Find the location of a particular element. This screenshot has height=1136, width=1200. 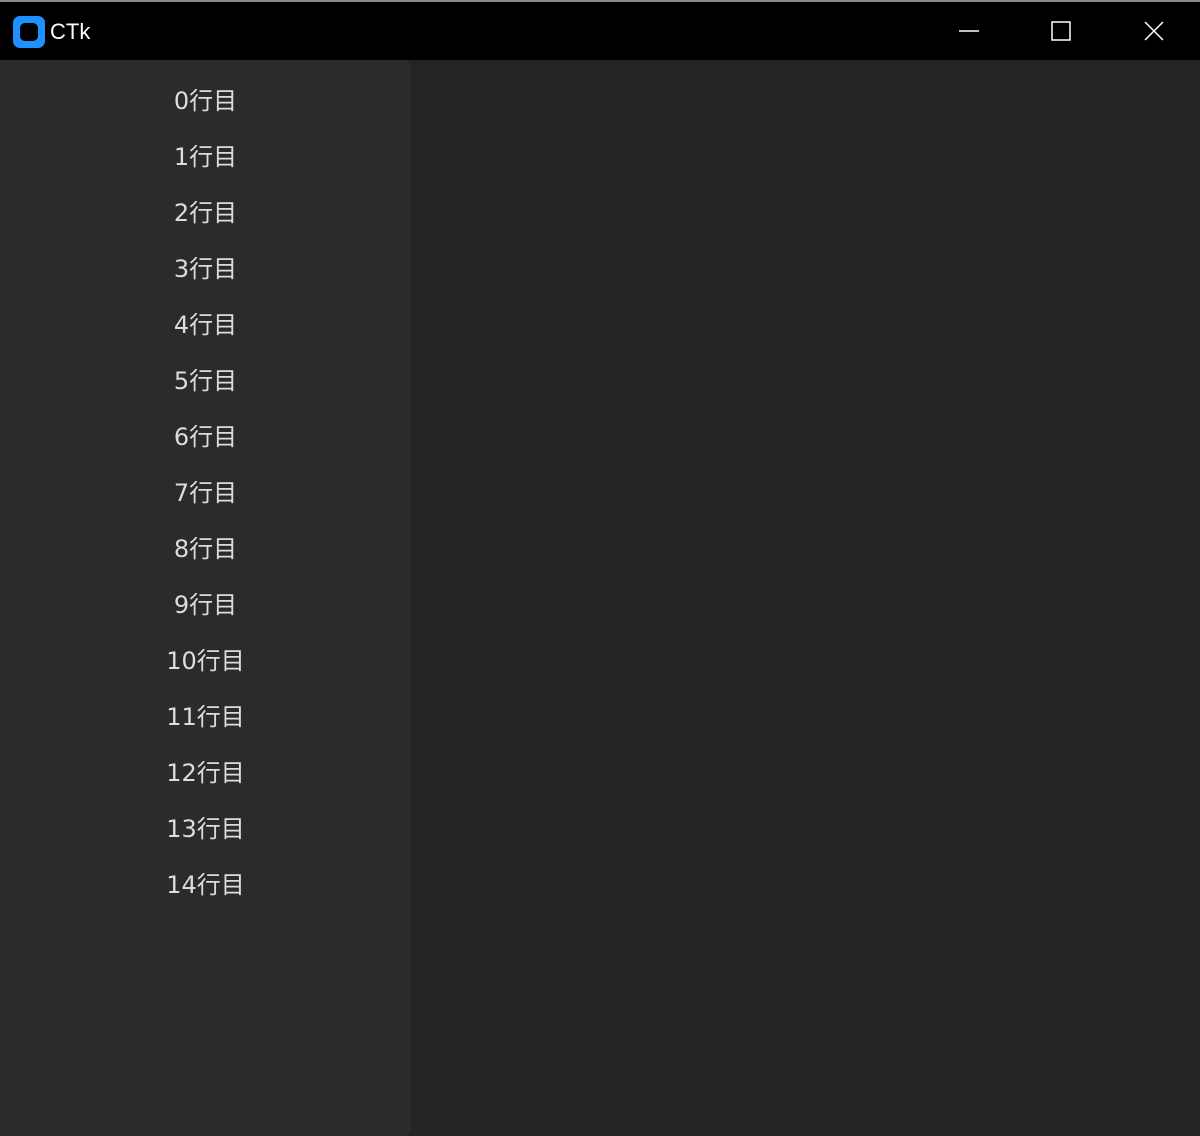

row-label: 12行目 is located at coordinates (205, 773).